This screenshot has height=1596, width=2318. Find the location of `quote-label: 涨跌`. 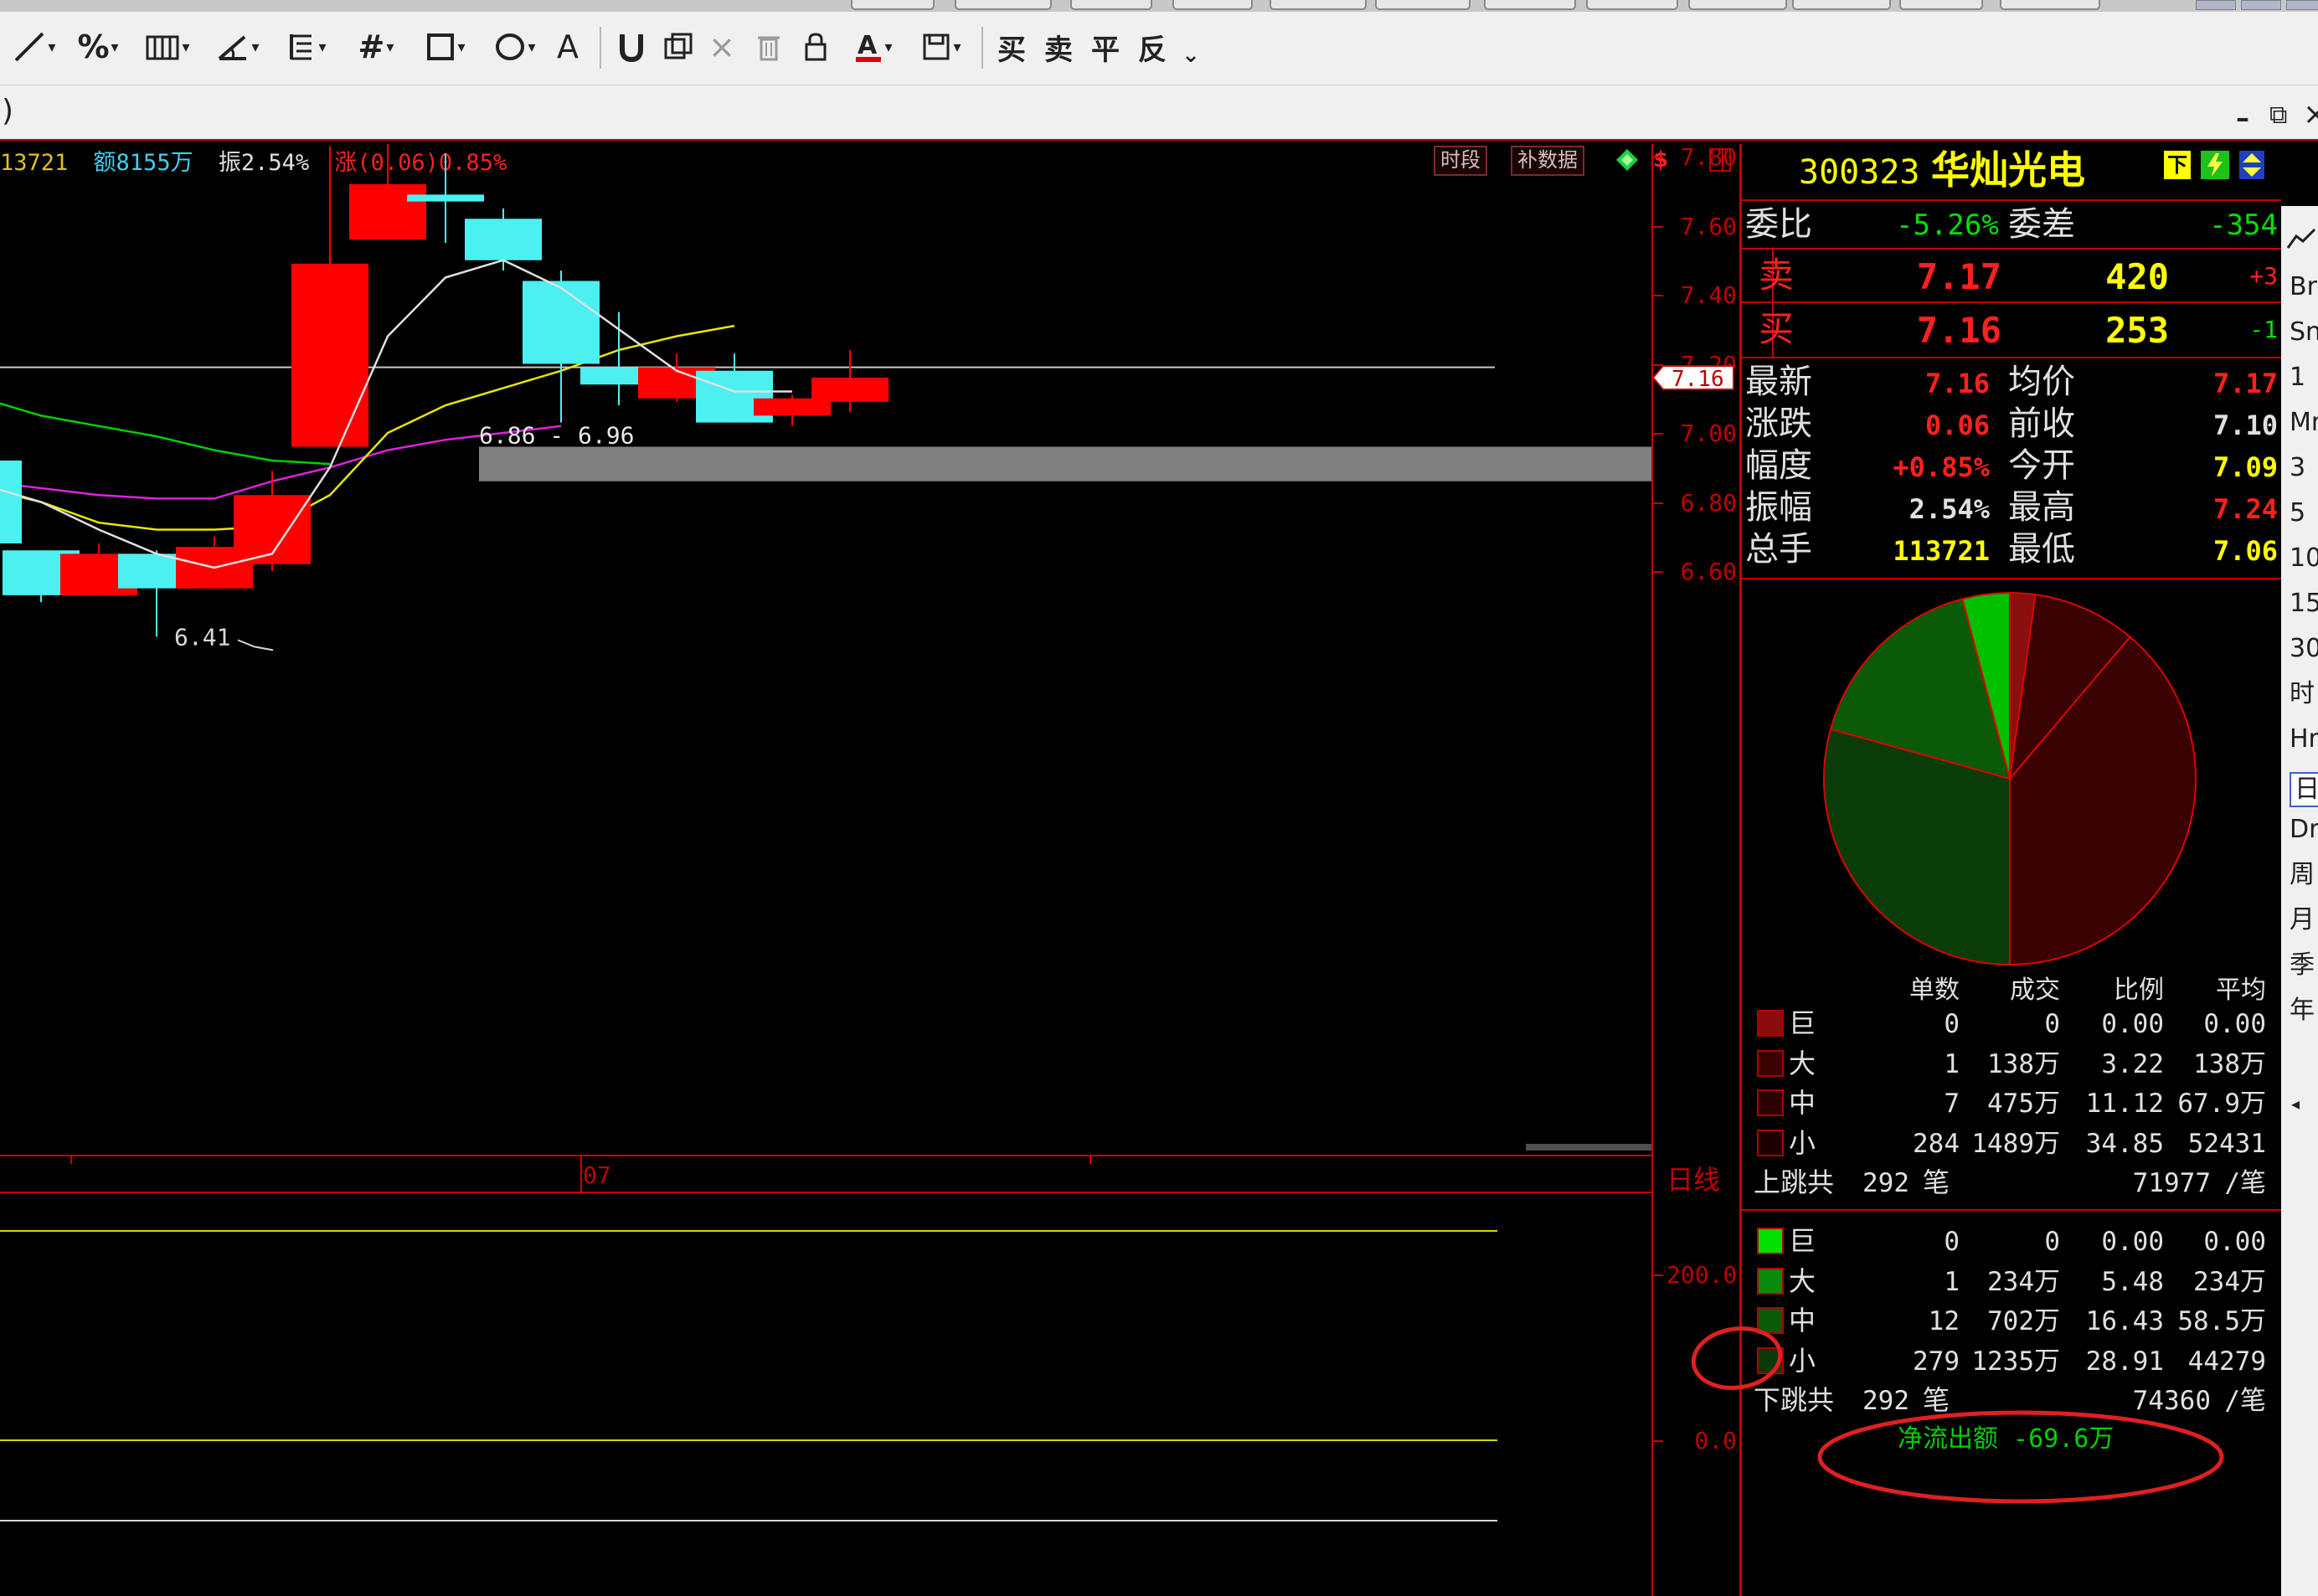

quote-label: 涨跌 is located at coordinates (1778, 423).